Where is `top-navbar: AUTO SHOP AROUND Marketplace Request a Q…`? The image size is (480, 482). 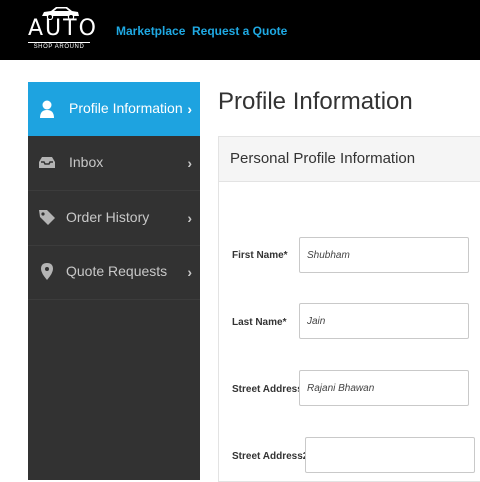
top-navbar: AUTO SHOP AROUND Marketplace Request a Q… is located at coordinates (240, 30).